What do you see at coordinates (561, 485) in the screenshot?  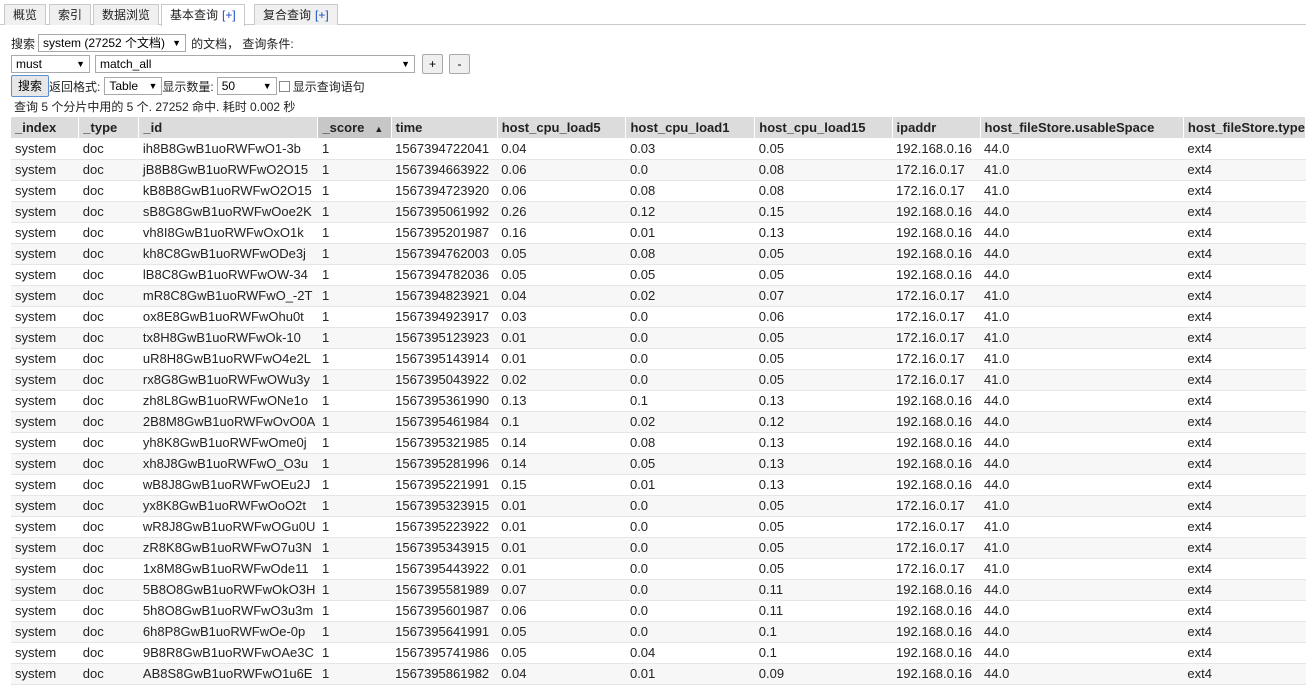 I see `table-cell: 0.15` at bounding box center [561, 485].